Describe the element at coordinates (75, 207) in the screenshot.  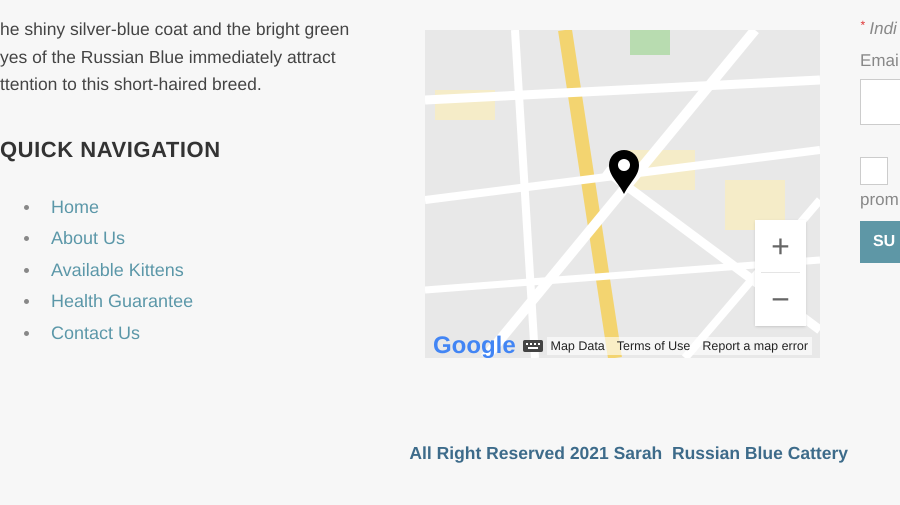
I see `nav-link: Home` at that location.